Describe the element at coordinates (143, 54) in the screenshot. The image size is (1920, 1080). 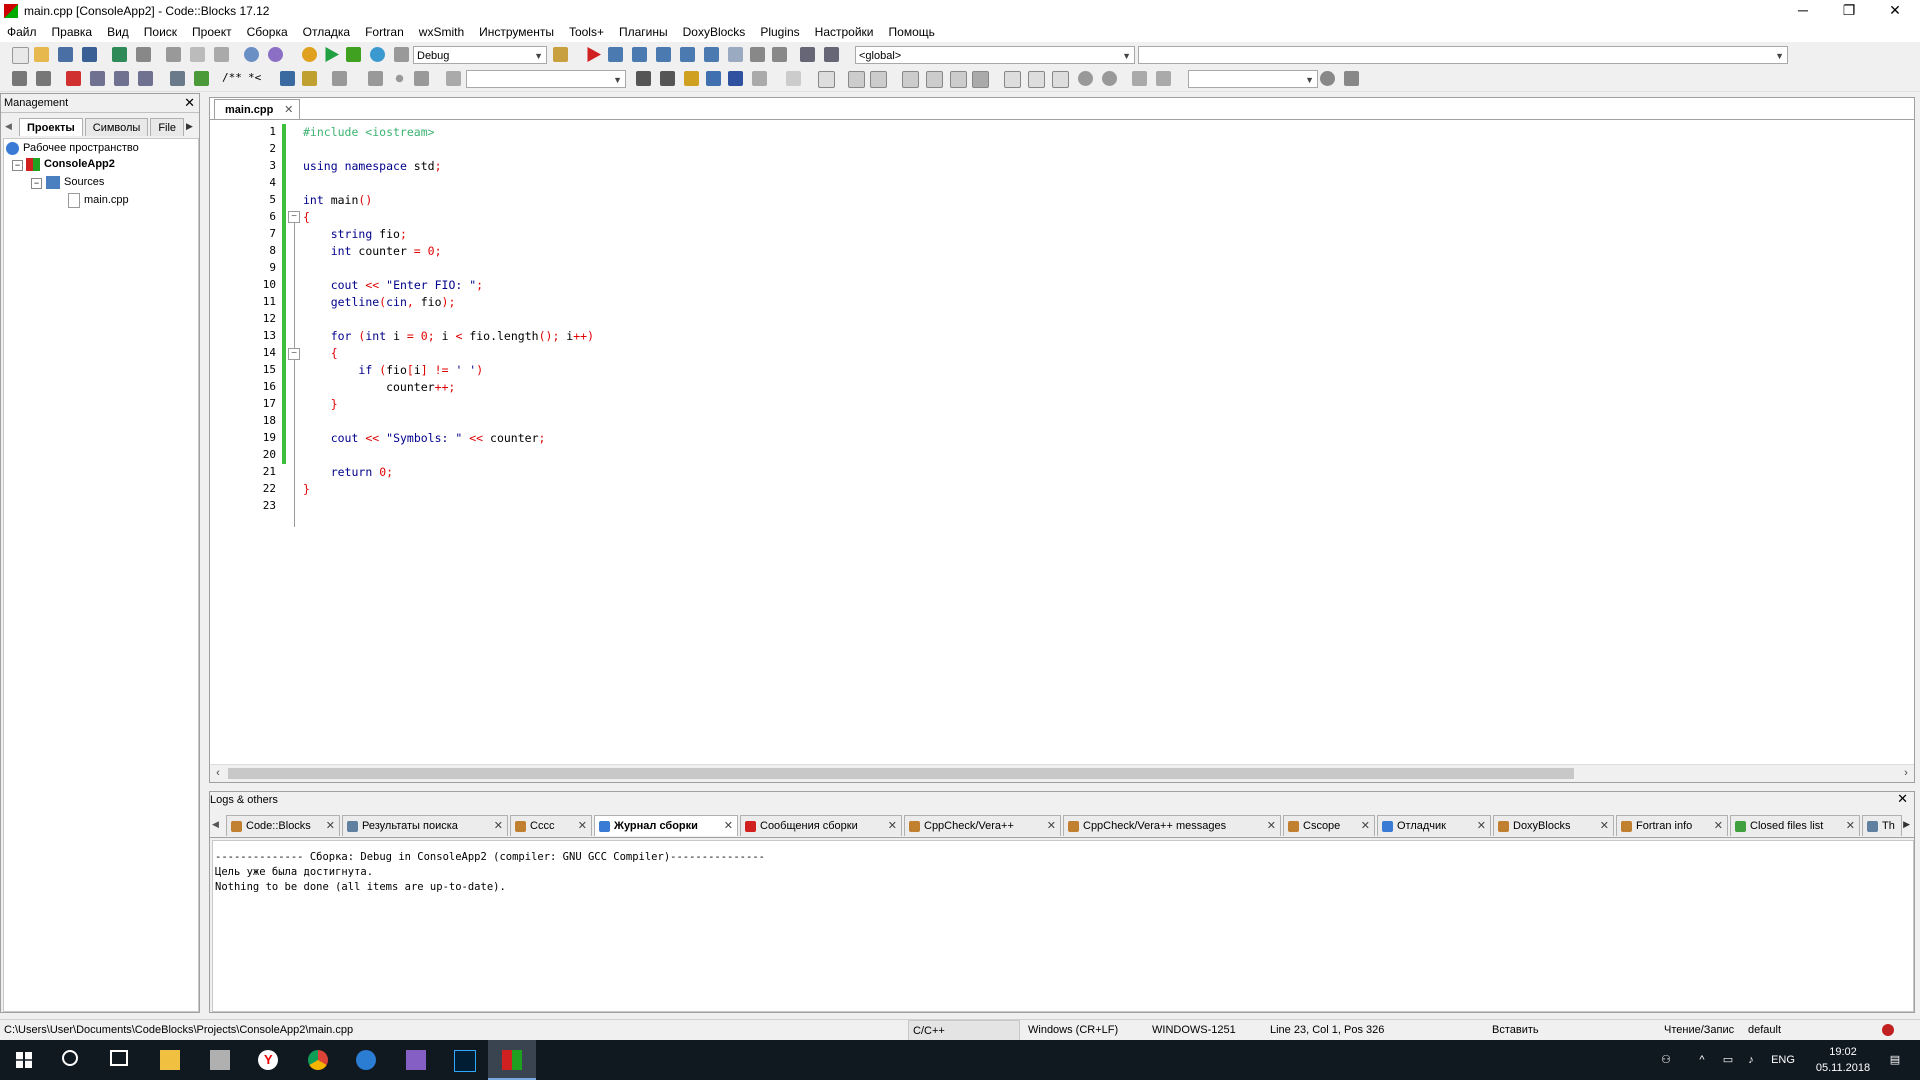
I see `redo-icon` at that location.